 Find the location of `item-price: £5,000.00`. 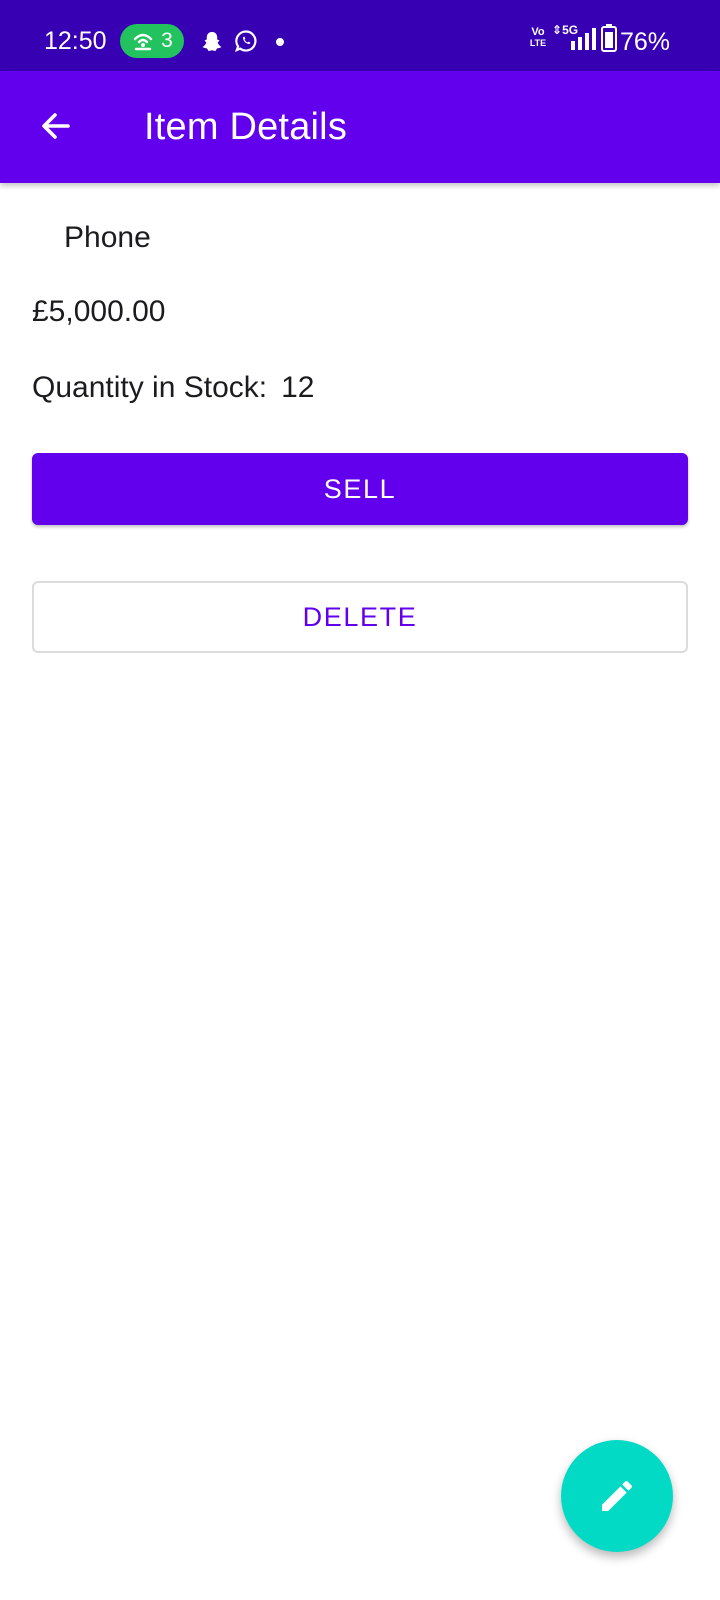

item-price: £5,000.00 is located at coordinates (99, 311).